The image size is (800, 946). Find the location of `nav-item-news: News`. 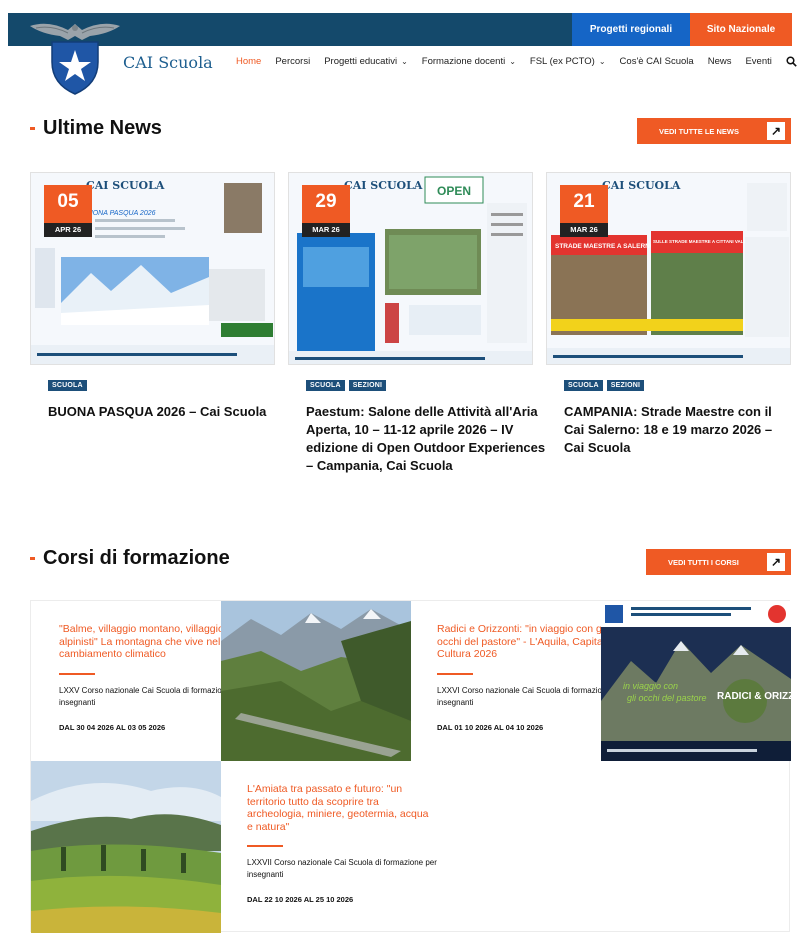

nav-item-news: News is located at coordinates (720, 61).